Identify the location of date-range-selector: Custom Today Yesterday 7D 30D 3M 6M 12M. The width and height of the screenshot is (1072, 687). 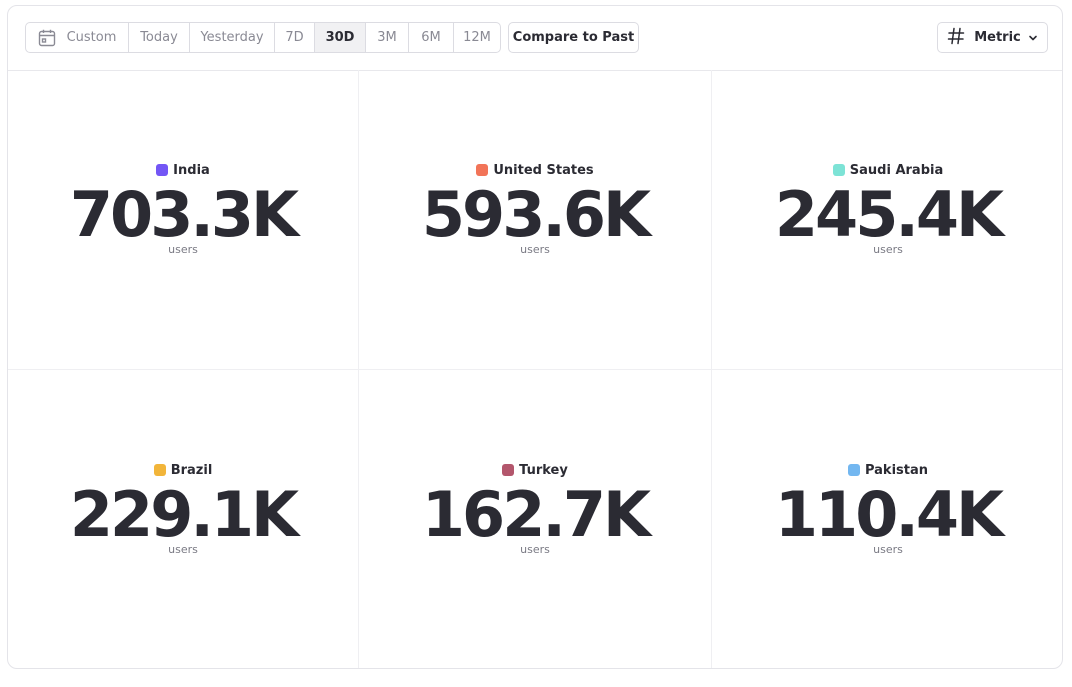
(263, 37).